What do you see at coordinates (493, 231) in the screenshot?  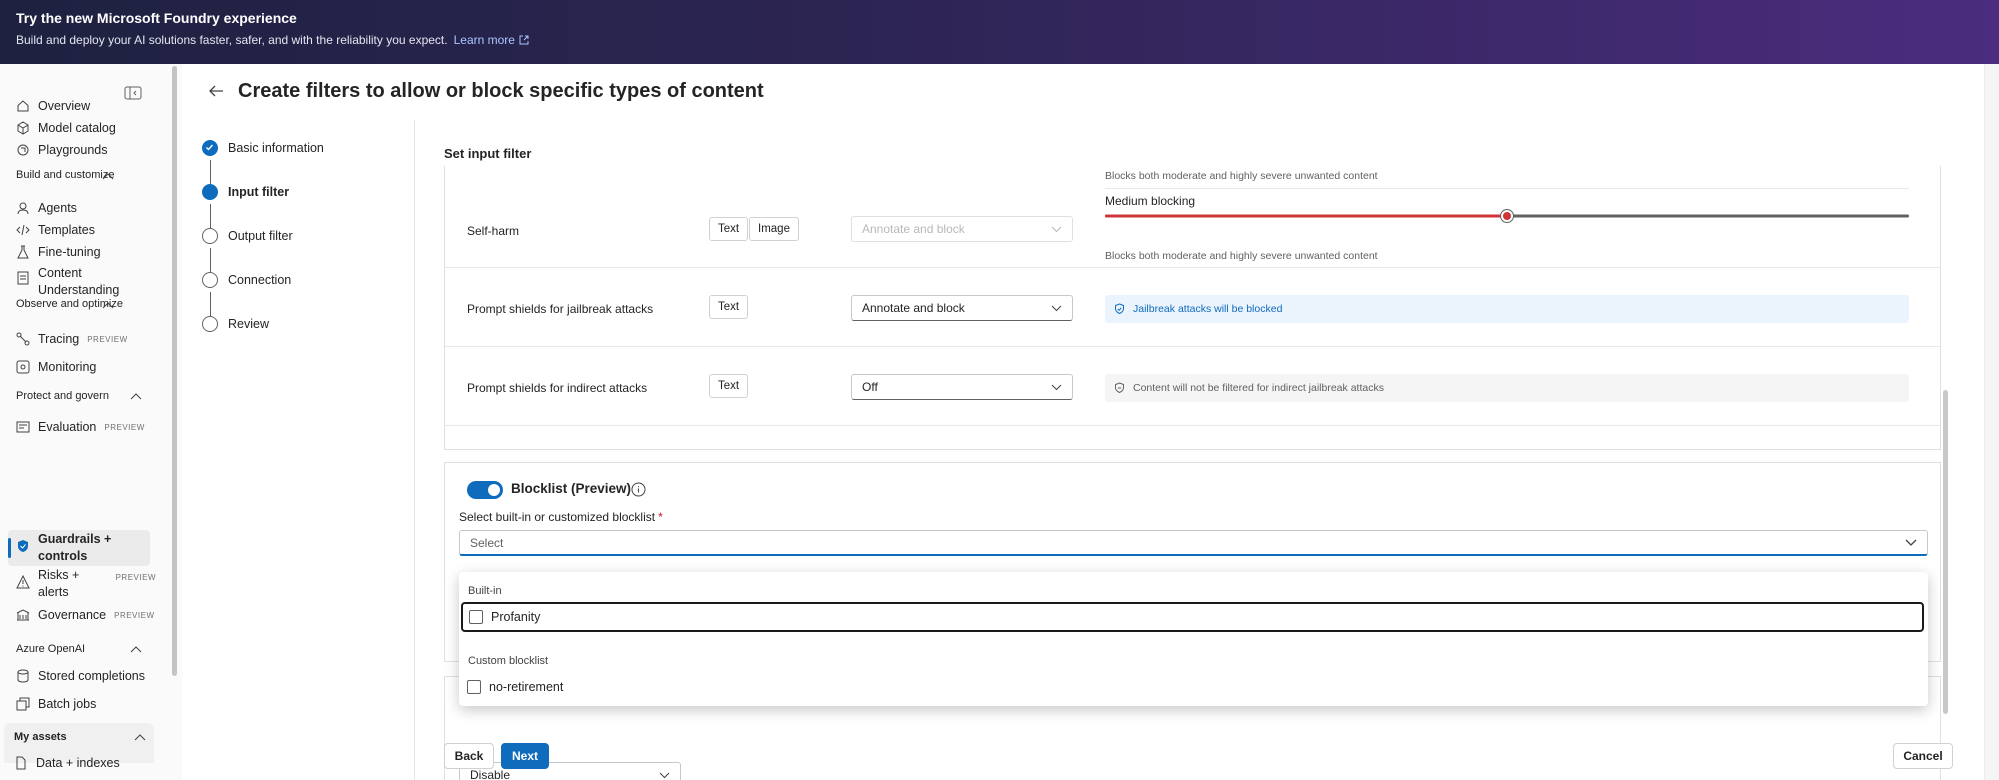 I see `filter-name: Self-harm` at bounding box center [493, 231].